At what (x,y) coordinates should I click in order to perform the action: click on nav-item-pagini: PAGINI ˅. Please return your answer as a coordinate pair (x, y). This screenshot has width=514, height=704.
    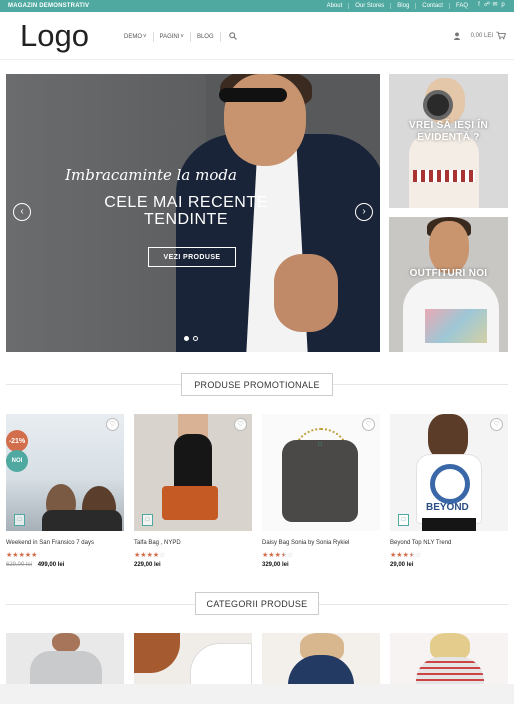
    Looking at the image, I should click on (171, 37).